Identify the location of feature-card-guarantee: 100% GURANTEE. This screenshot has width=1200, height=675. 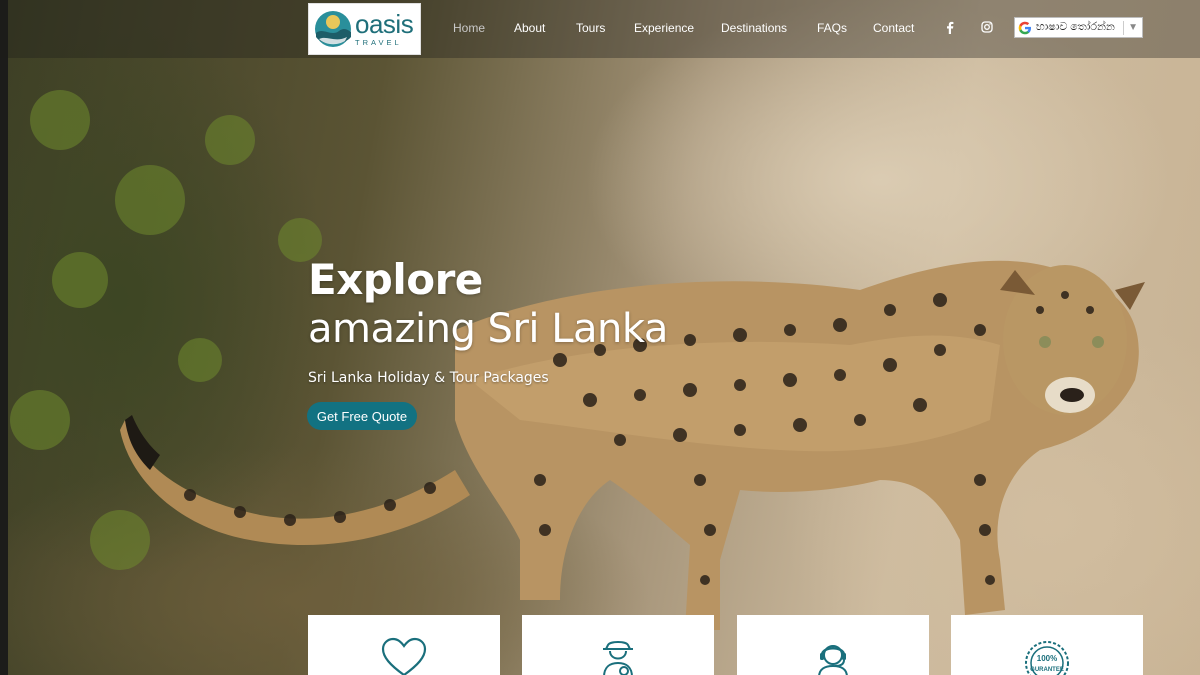
(1047, 645).